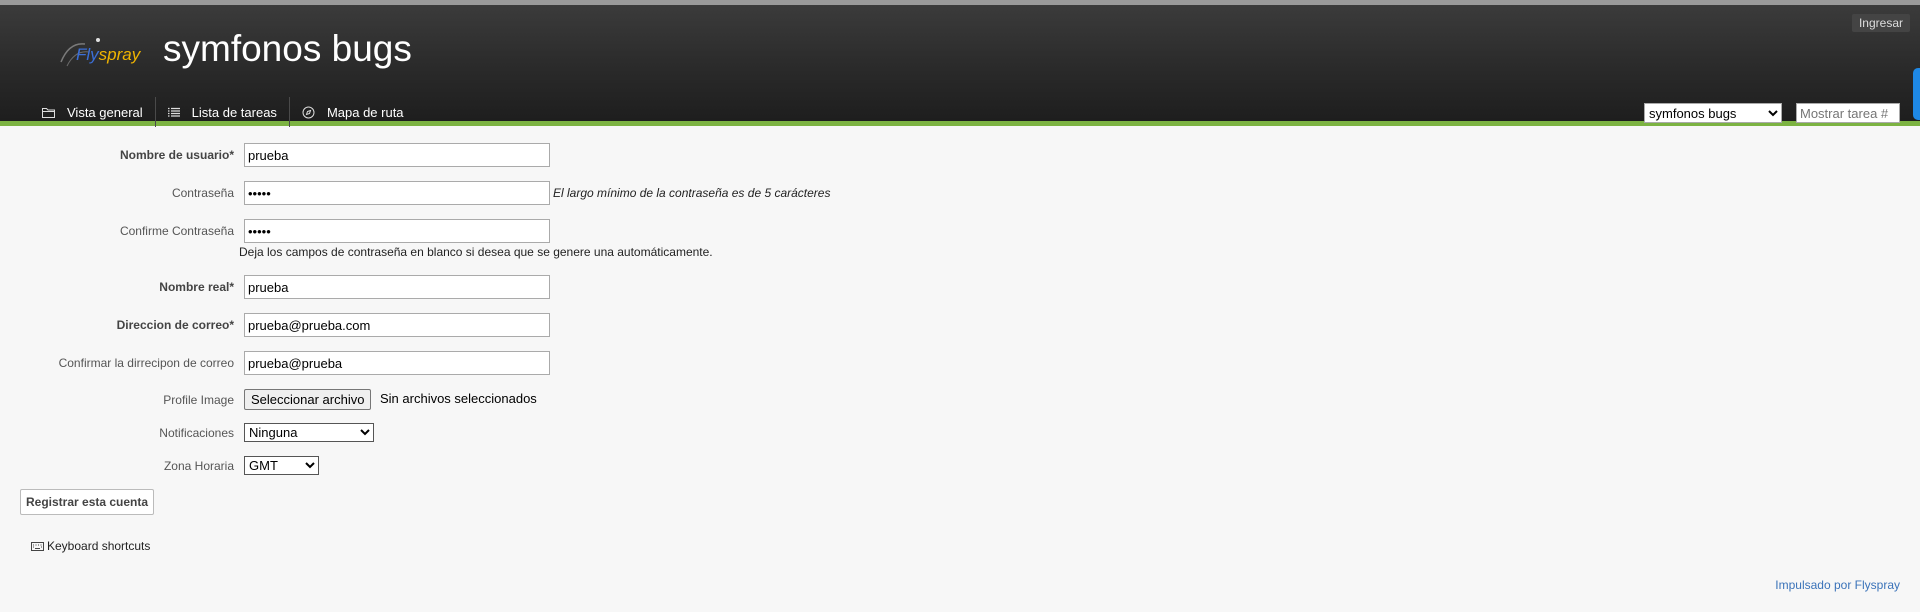  Describe the element at coordinates (176, 155) in the screenshot. I see `username-label: Nombre de usuario*` at that location.